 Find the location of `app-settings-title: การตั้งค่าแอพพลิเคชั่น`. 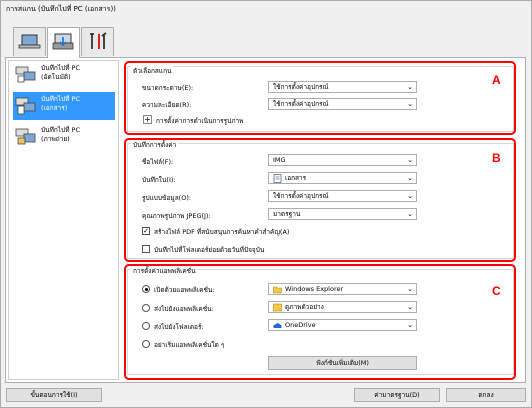

app-settings-title: การตั้งค่าแอพพลิเคชั่น is located at coordinates (164, 271).